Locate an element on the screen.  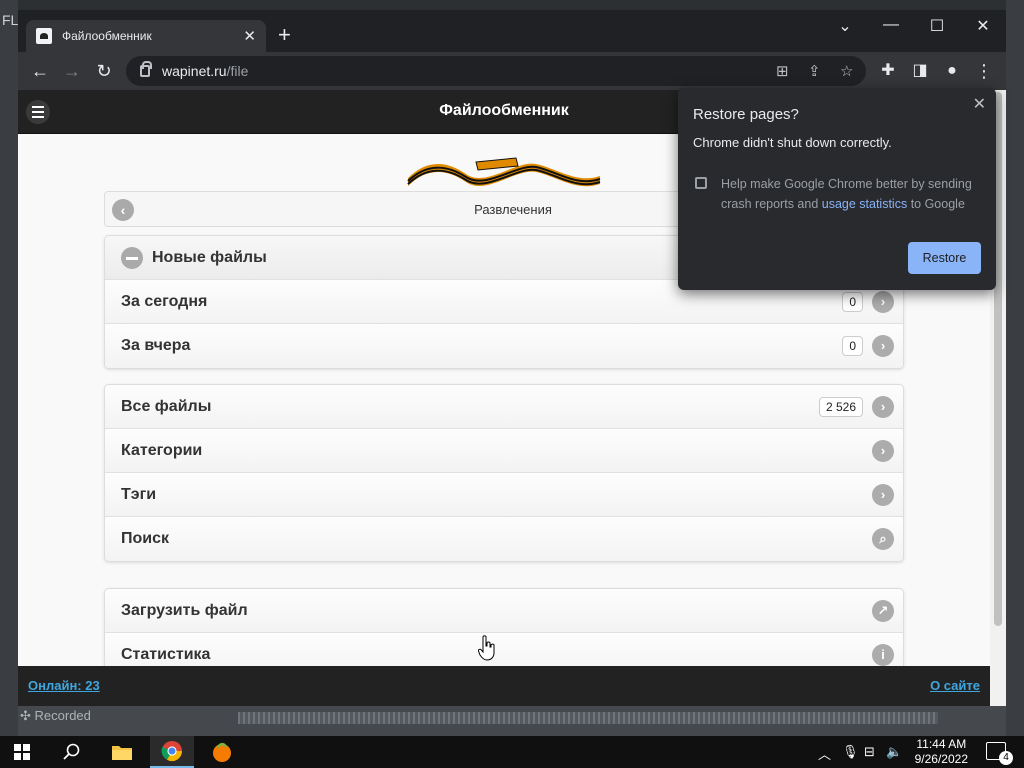
usage-statistics-link: usage statistics is located at coordinates (864, 204).